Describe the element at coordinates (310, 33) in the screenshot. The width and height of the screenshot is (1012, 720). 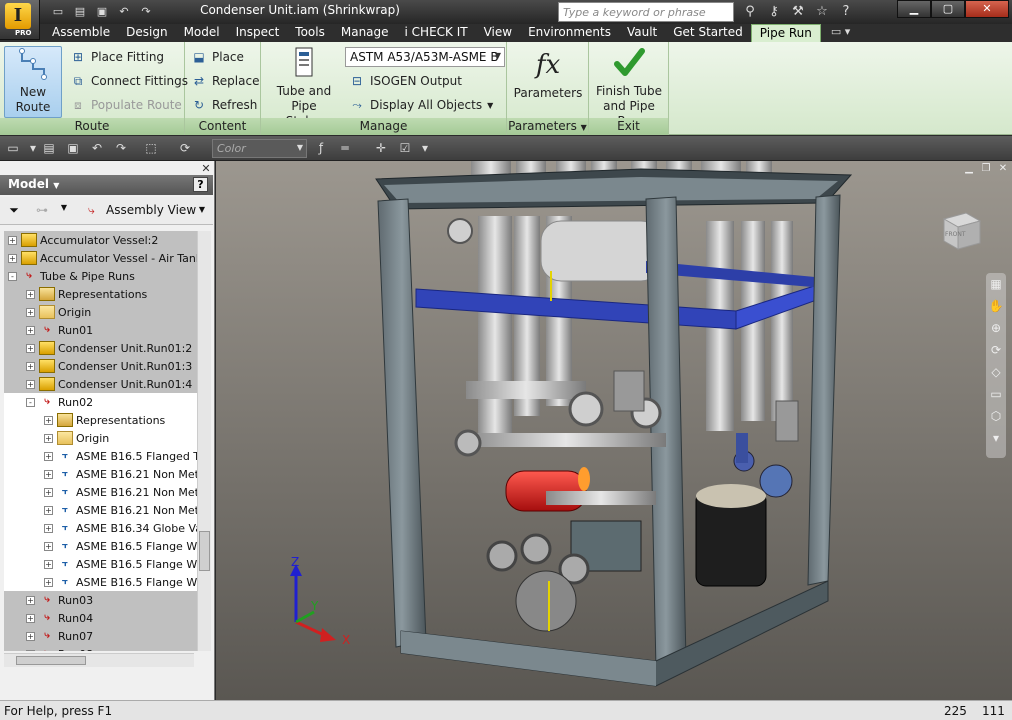
I see `tab-tools: Tools` at that location.